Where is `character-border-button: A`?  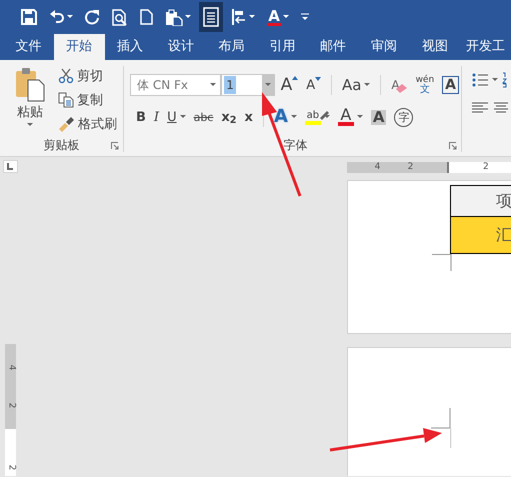 character-border-button: A is located at coordinates (451, 85).